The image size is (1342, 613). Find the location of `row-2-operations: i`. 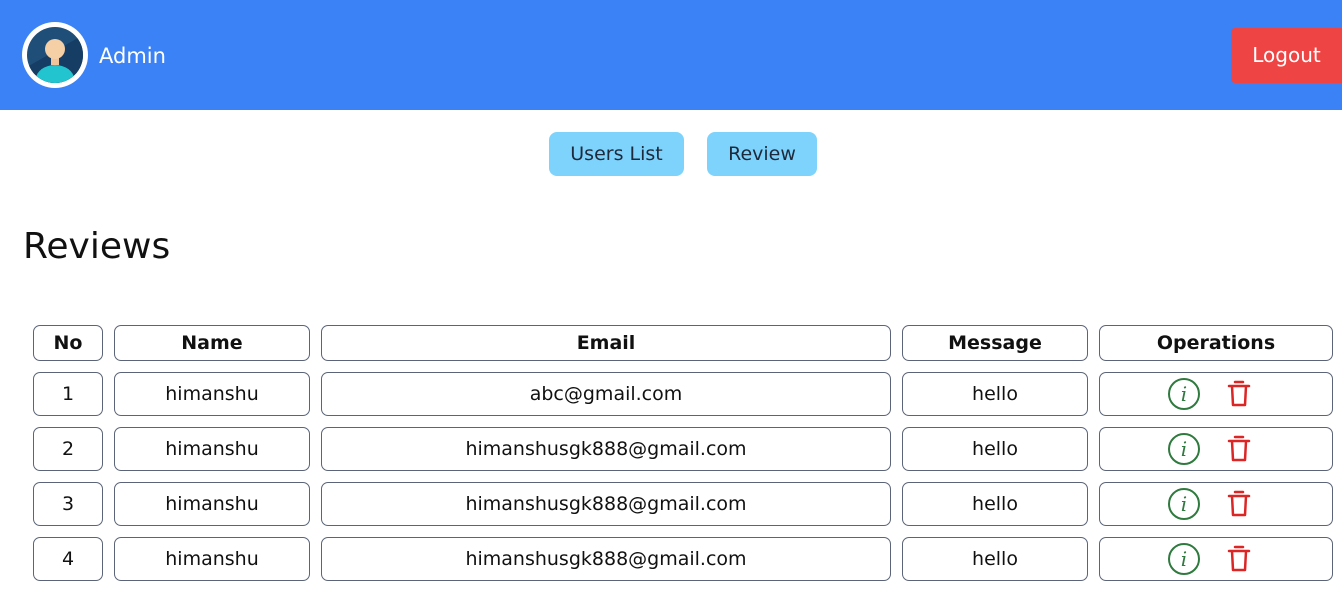

row-2-operations: i is located at coordinates (1216, 449).